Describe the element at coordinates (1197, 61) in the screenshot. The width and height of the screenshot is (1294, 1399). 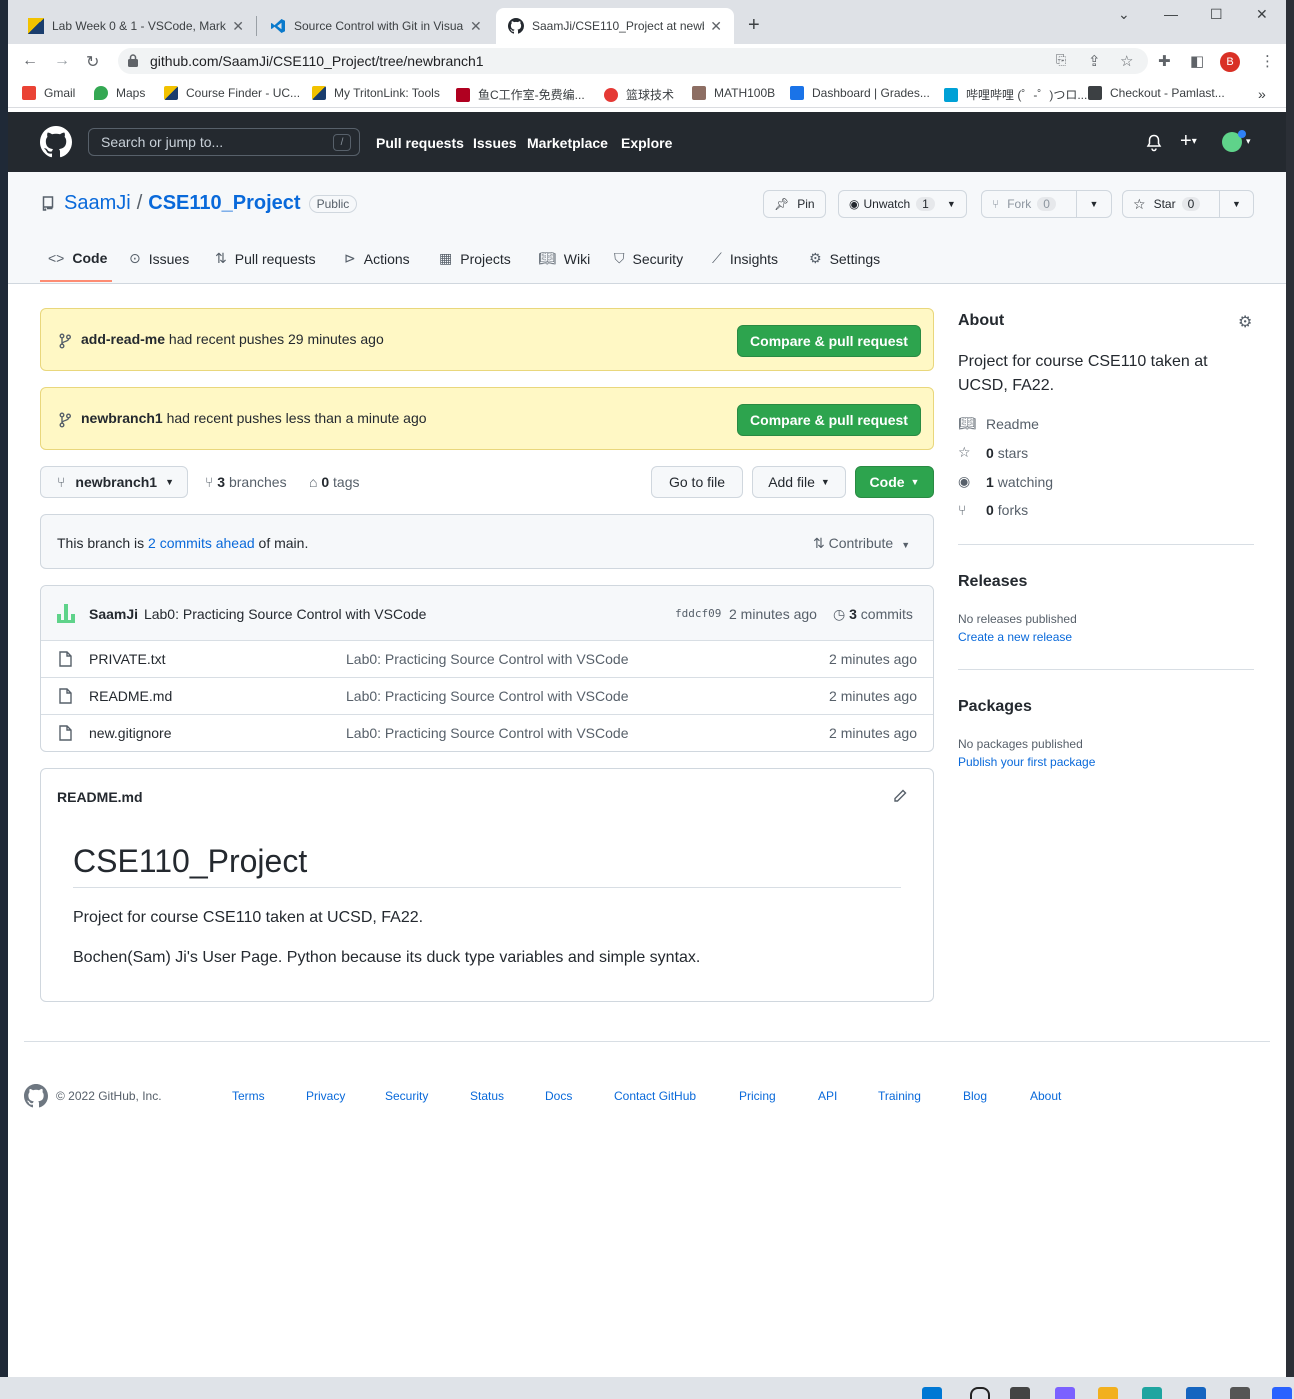
I see `side-panel-icon: ◧` at that location.